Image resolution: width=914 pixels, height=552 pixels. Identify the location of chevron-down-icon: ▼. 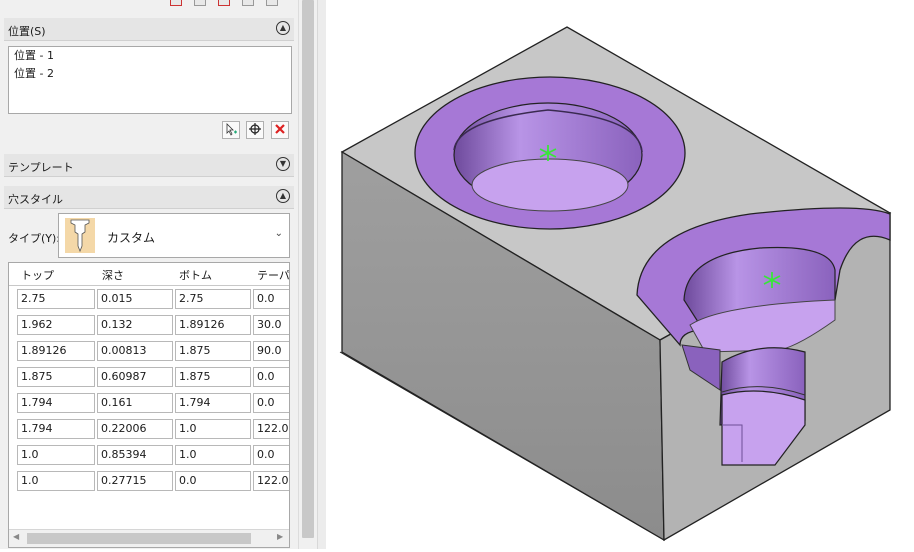
(283, 164).